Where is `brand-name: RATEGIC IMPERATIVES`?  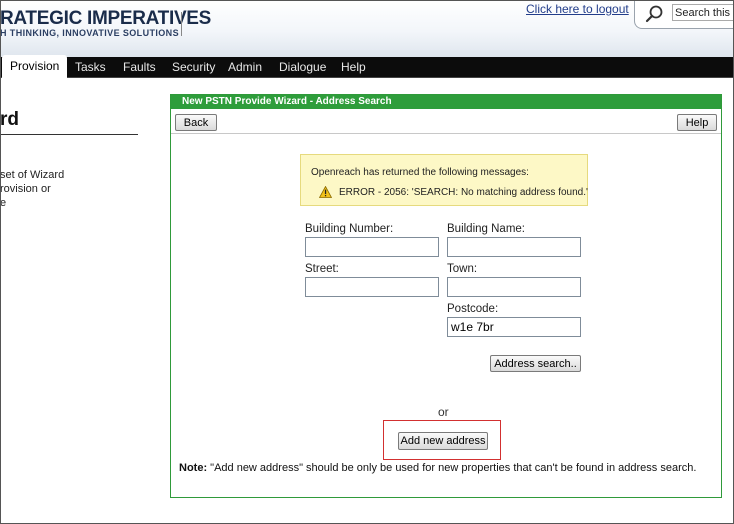
brand-name: RATEGIC IMPERATIVES is located at coordinates (106, 18).